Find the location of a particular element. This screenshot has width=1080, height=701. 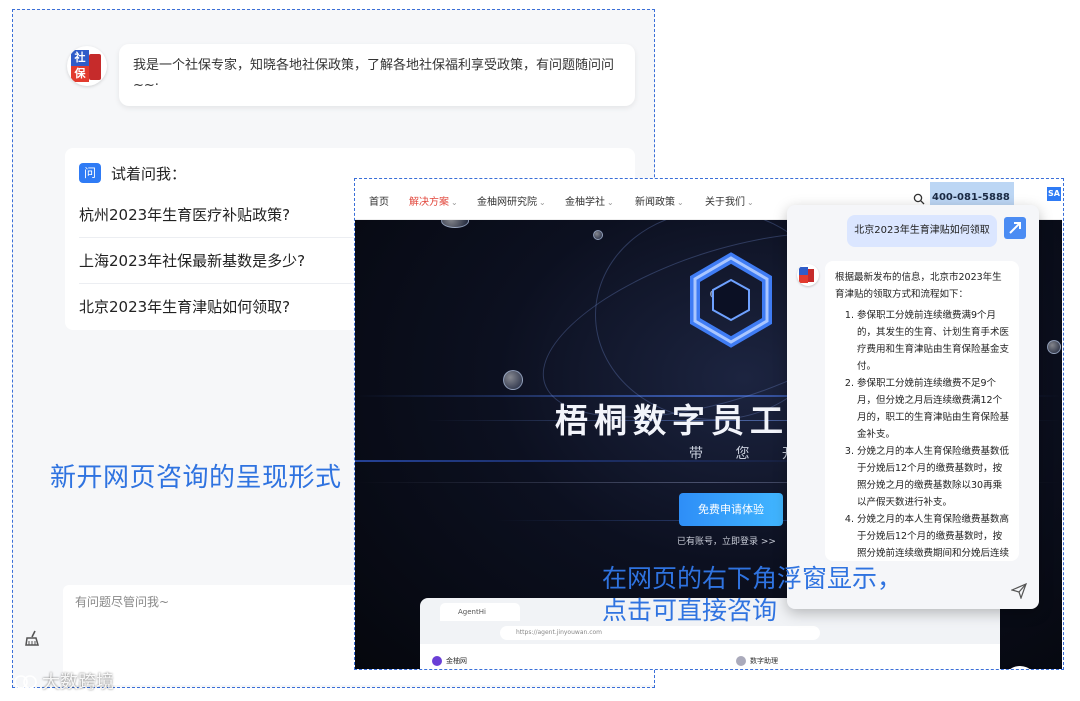

nav-item-about: 关于我们 ⌄ is located at coordinates (729, 200).